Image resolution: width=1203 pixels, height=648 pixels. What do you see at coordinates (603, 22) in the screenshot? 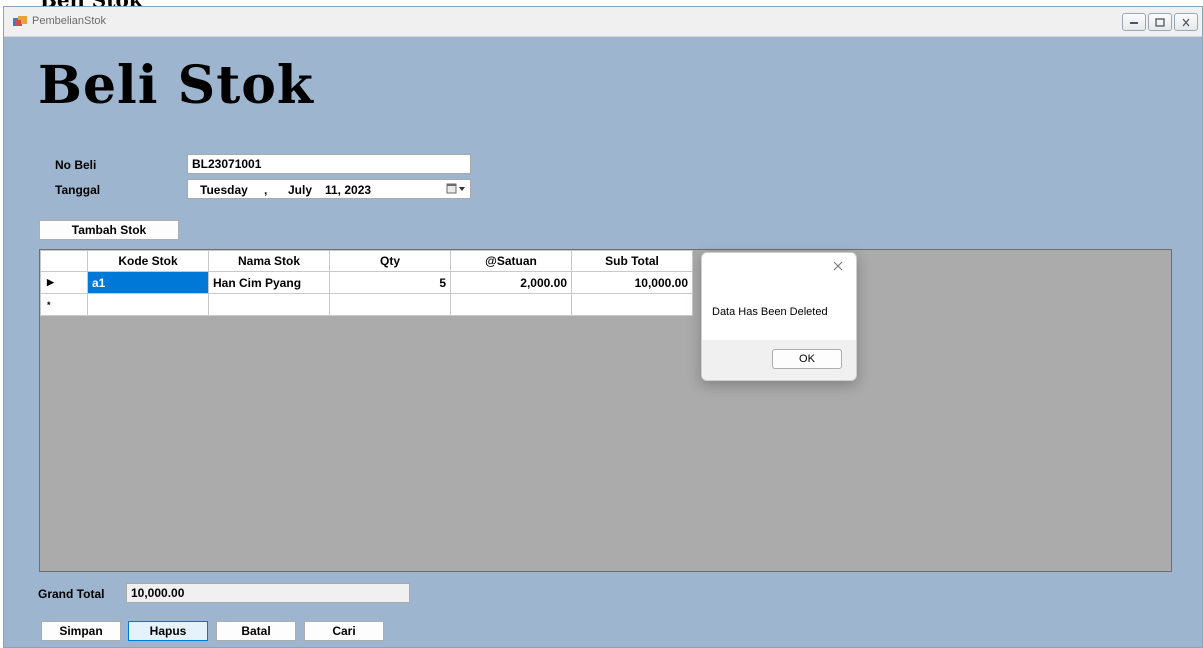
I see `title-bar: PembelianStok` at bounding box center [603, 22].